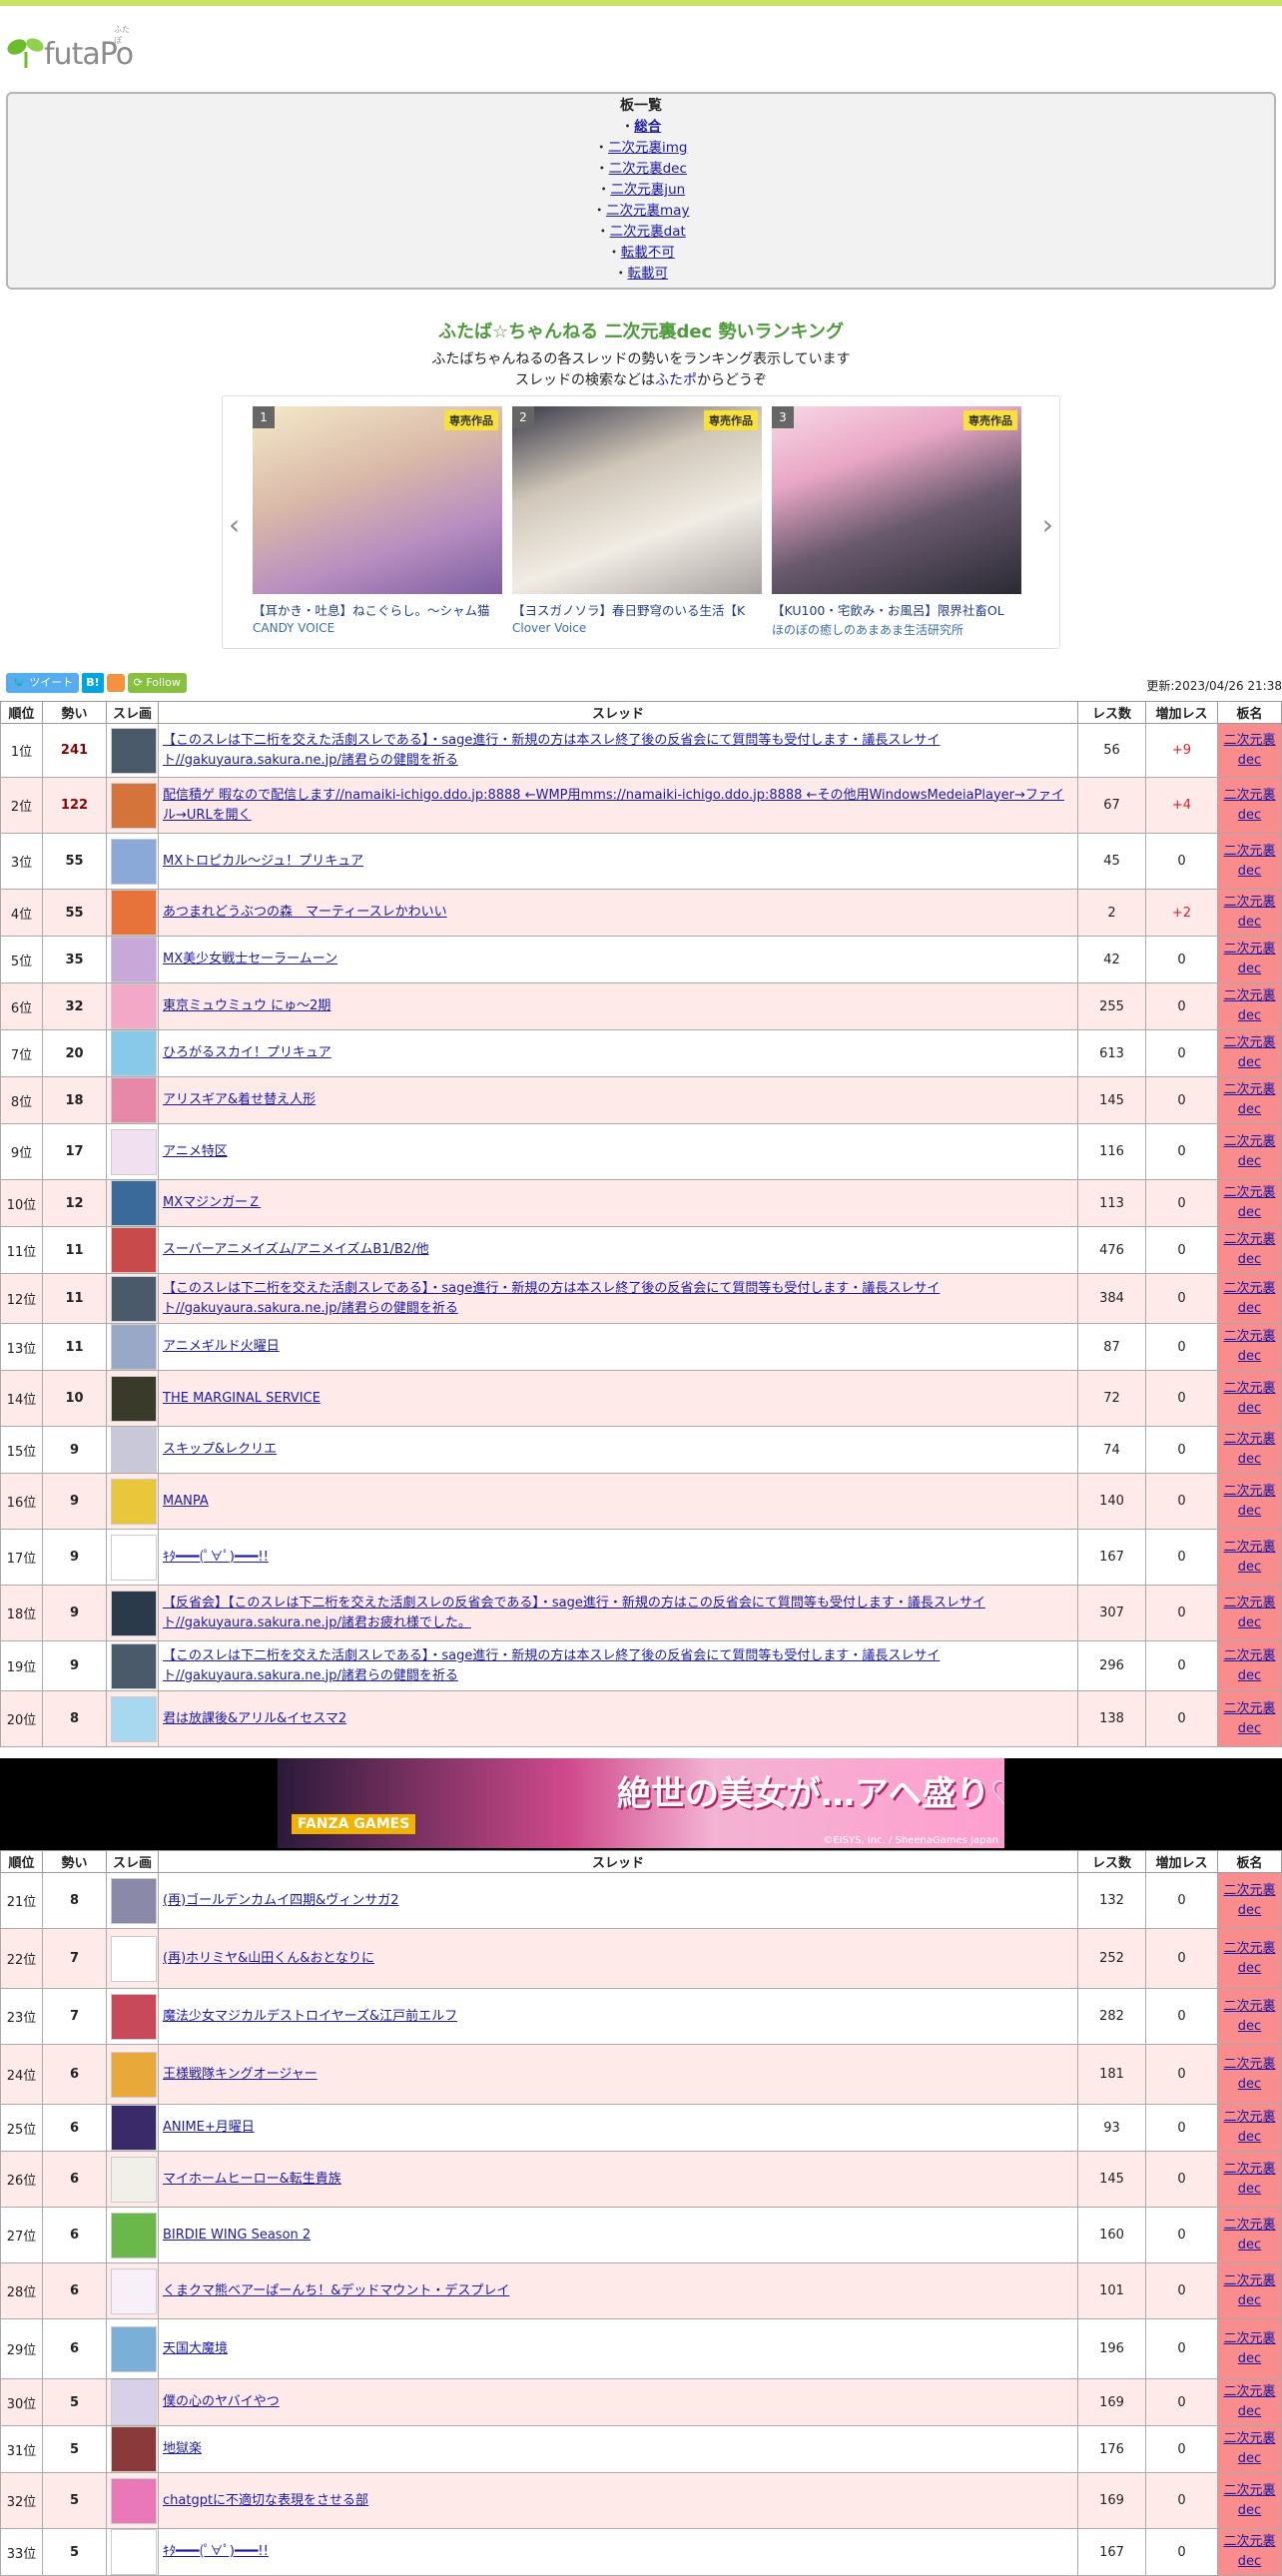 The height and width of the screenshot is (2576, 1282). Describe the element at coordinates (896, 609) in the screenshot. I see `product-title: 【KU100・宅飲み・お風呂】限界社畜OL` at that location.